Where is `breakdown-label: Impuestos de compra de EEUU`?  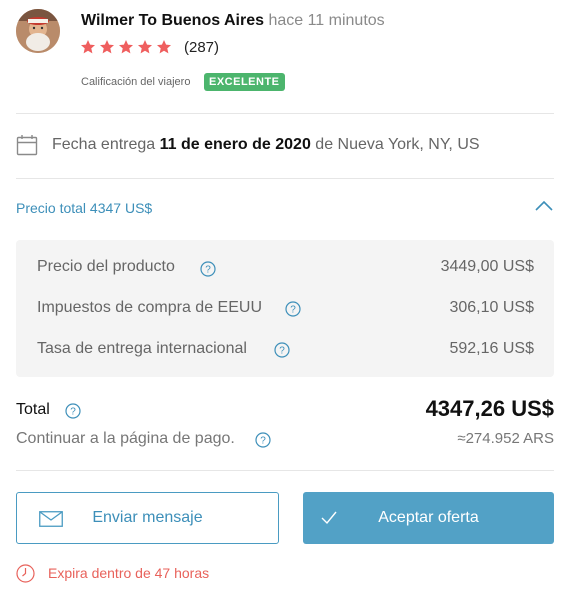
breakdown-label: Impuestos de compra de EEUU is located at coordinates (149, 307).